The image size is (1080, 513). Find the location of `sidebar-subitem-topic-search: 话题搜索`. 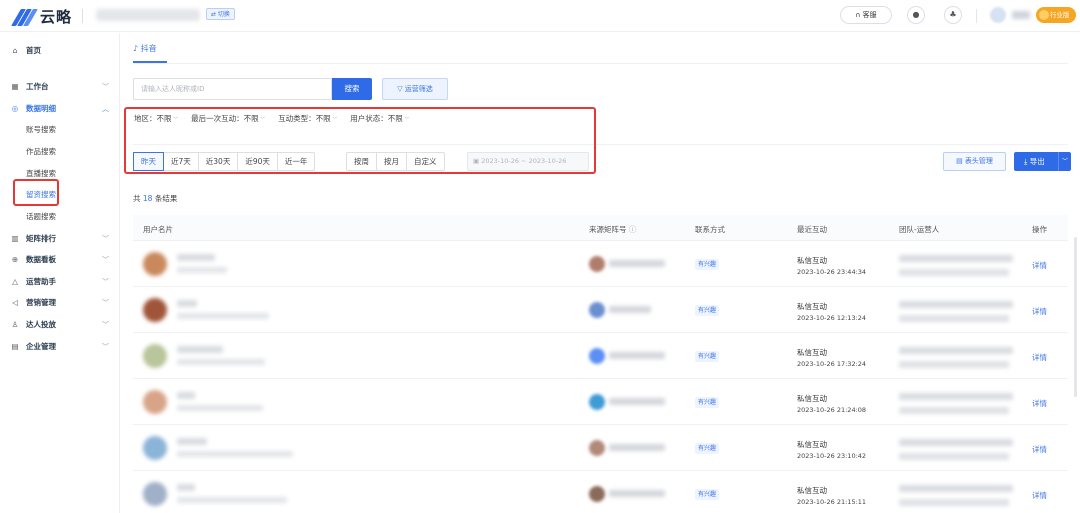

sidebar-subitem-topic-search: 话题搜索 is located at coordinates (60, 217).